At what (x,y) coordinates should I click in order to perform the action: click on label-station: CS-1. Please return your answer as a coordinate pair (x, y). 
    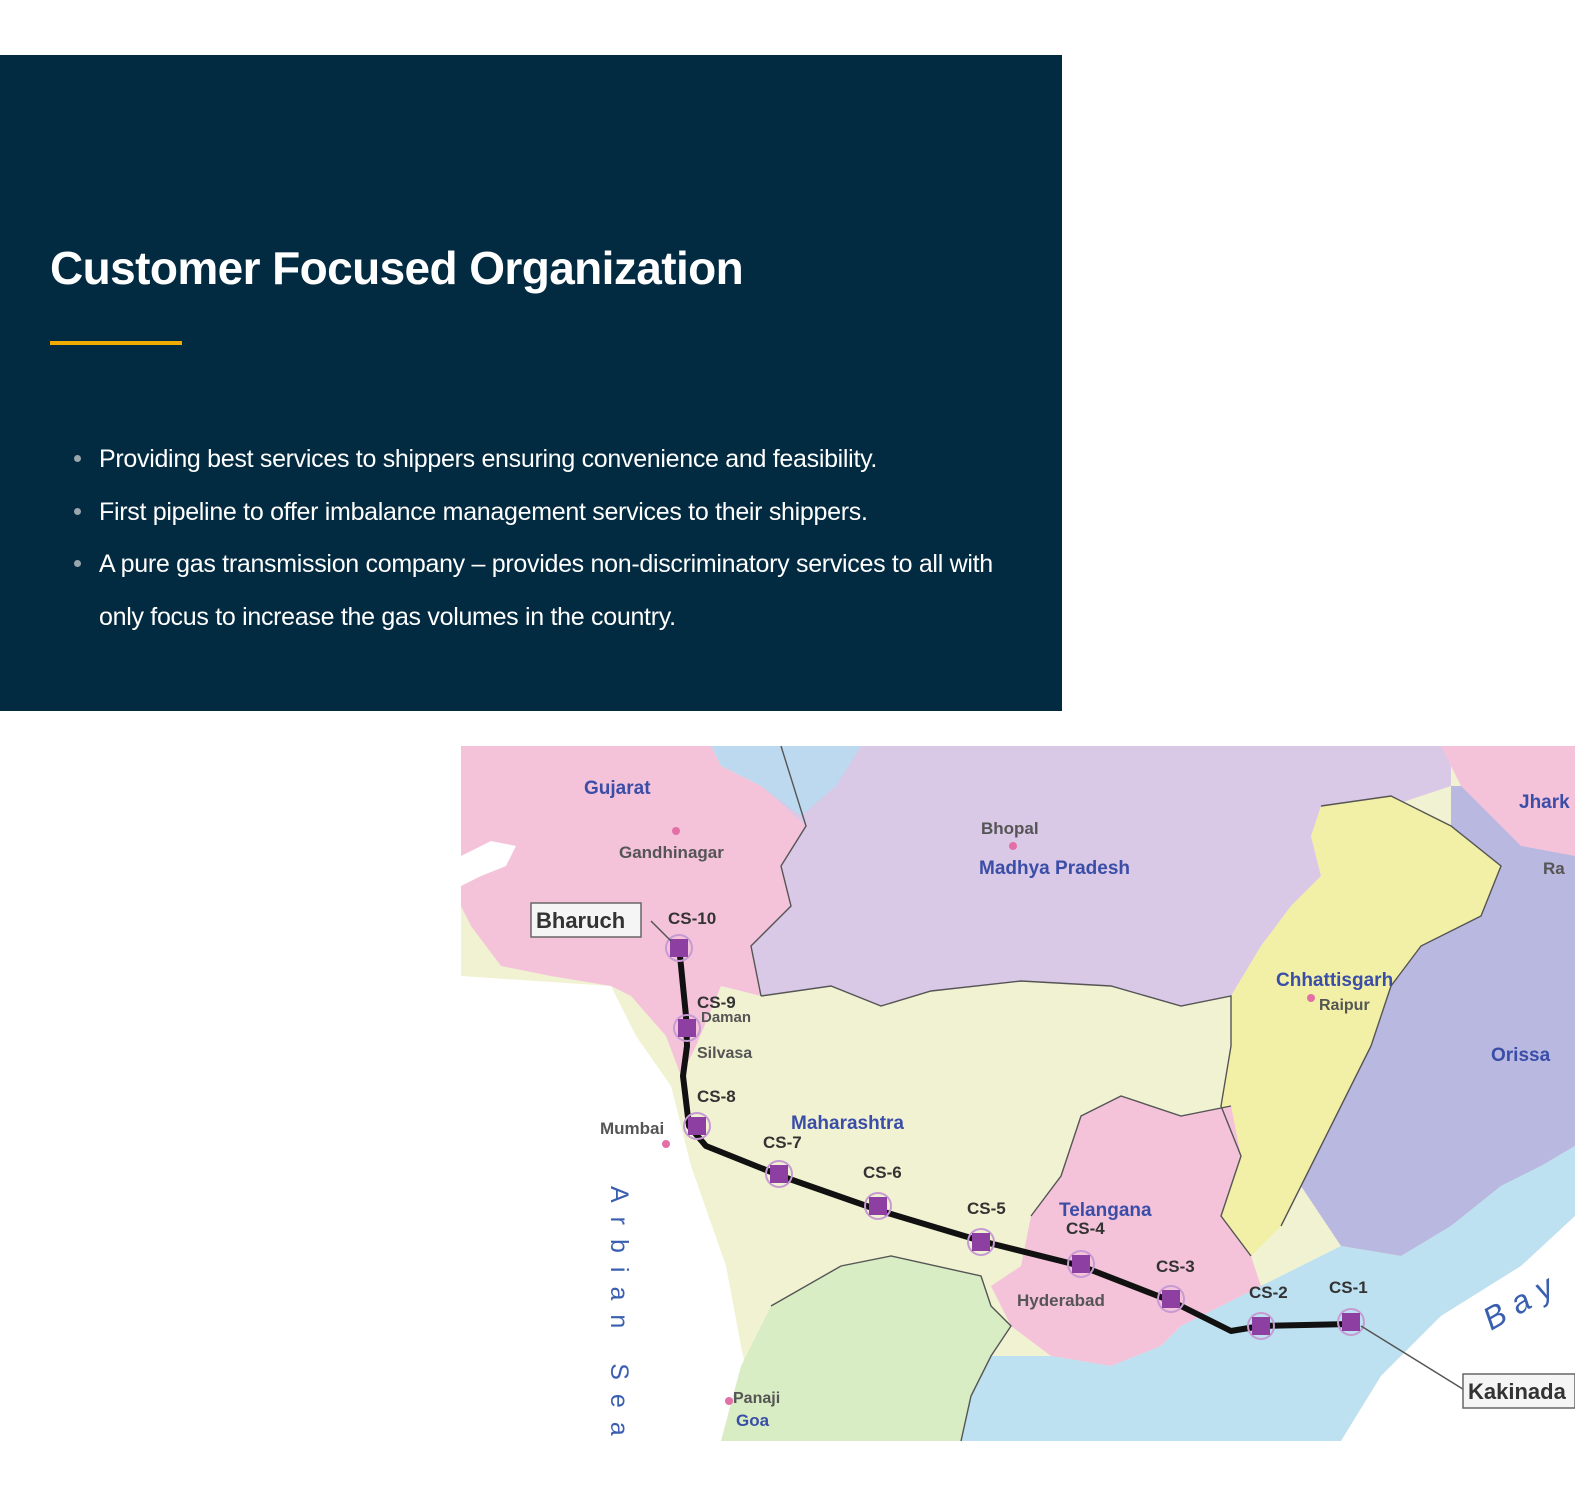
    Looking at the image, I should click on (1348, 1287).